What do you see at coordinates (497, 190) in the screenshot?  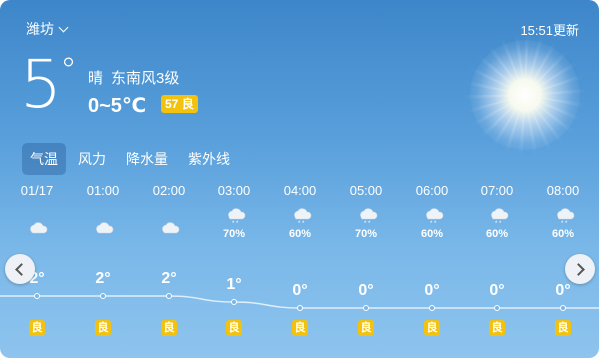 I see `hour-label: 07:00` at bounding box center [497, 190].